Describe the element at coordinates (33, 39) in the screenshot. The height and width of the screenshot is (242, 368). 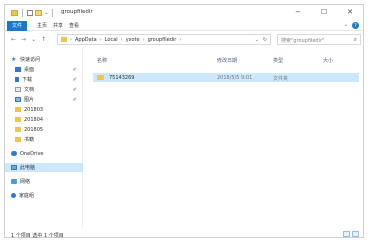
I see `recent-locations-icon: ⌄` at that location.